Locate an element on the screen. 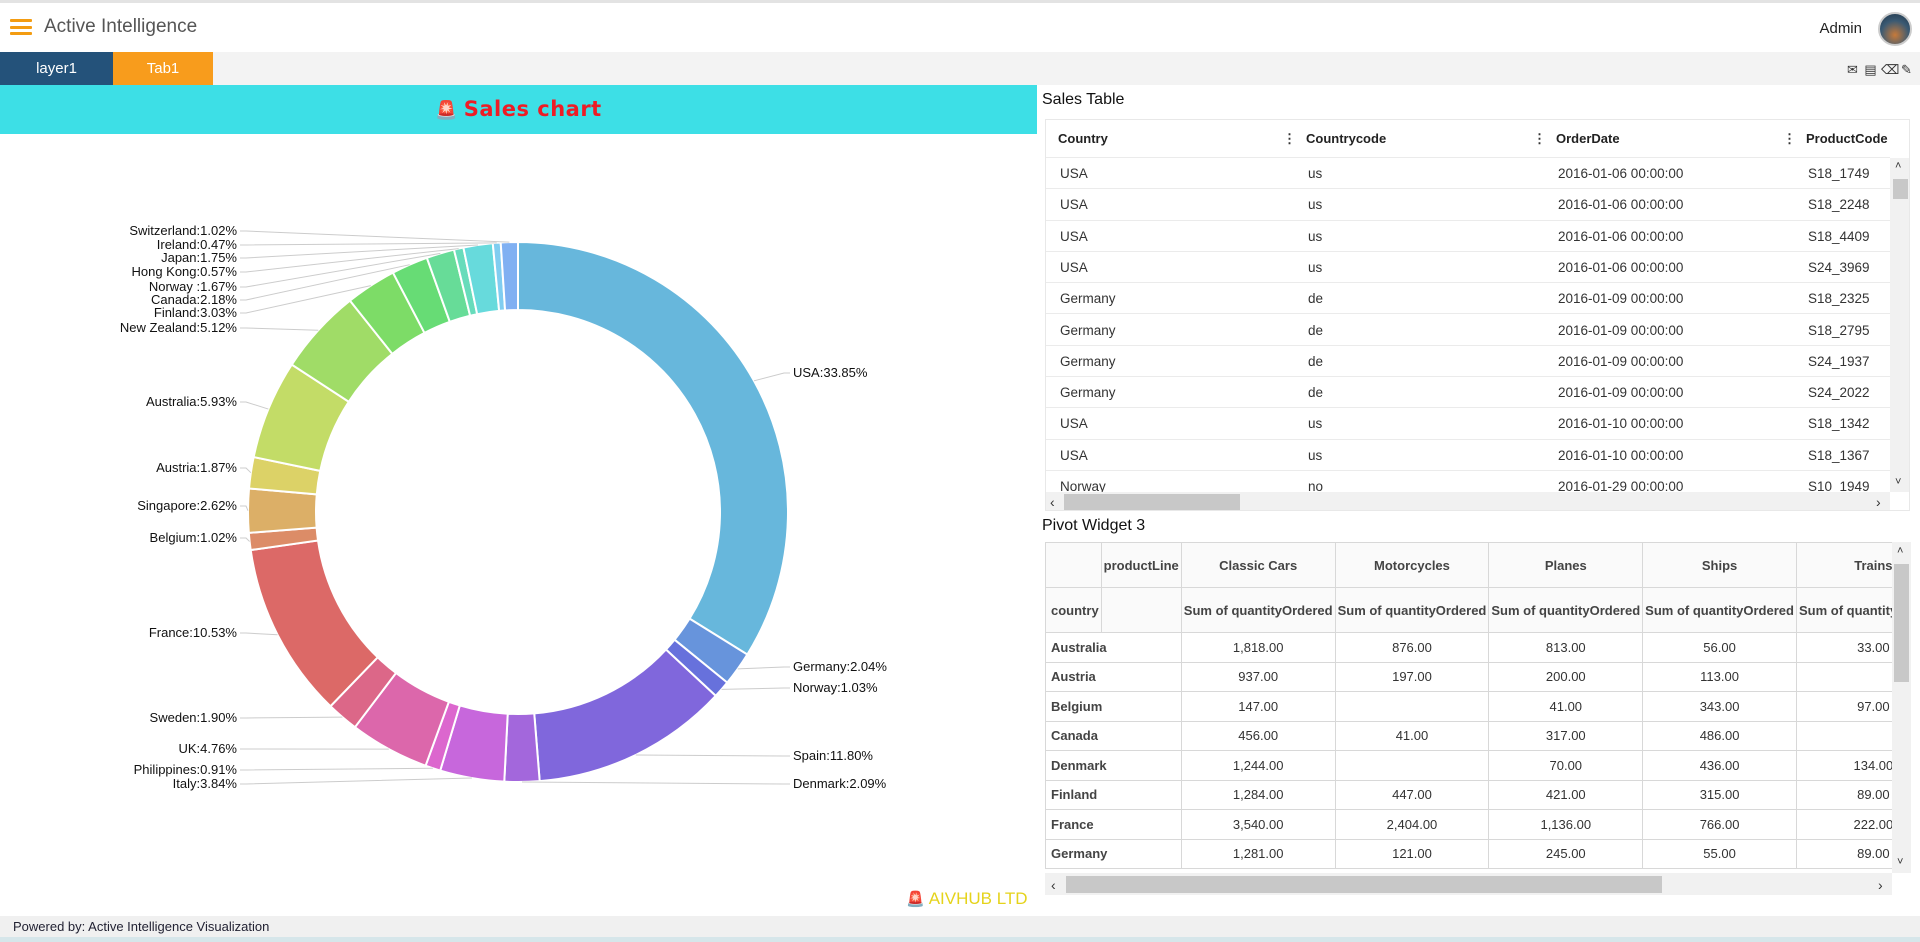  pivot-cell: 41.00 is located at coordinates (1566, 706).